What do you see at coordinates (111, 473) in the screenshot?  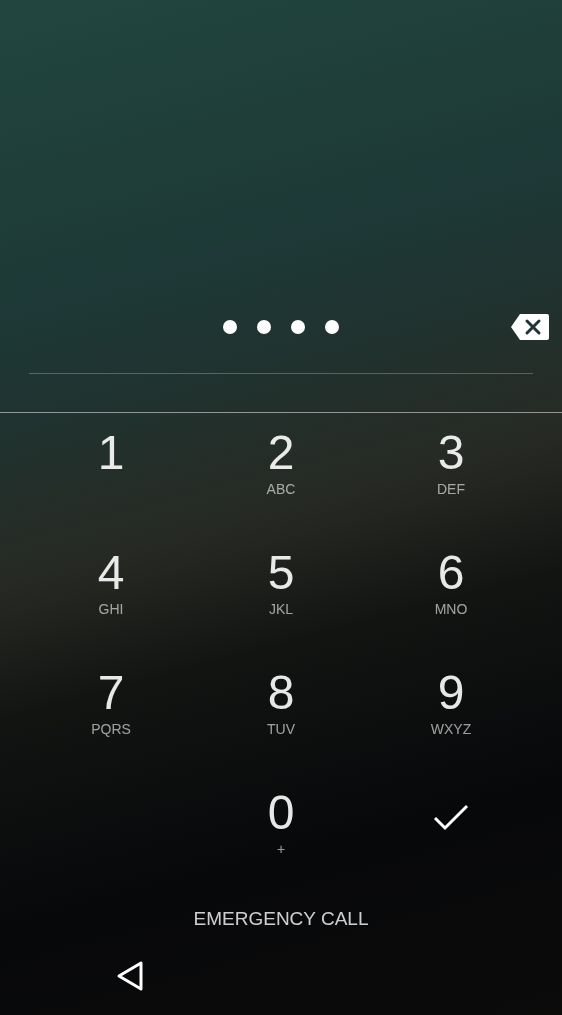 I see `keypad-key: 1` at bounding box center [111, 473].